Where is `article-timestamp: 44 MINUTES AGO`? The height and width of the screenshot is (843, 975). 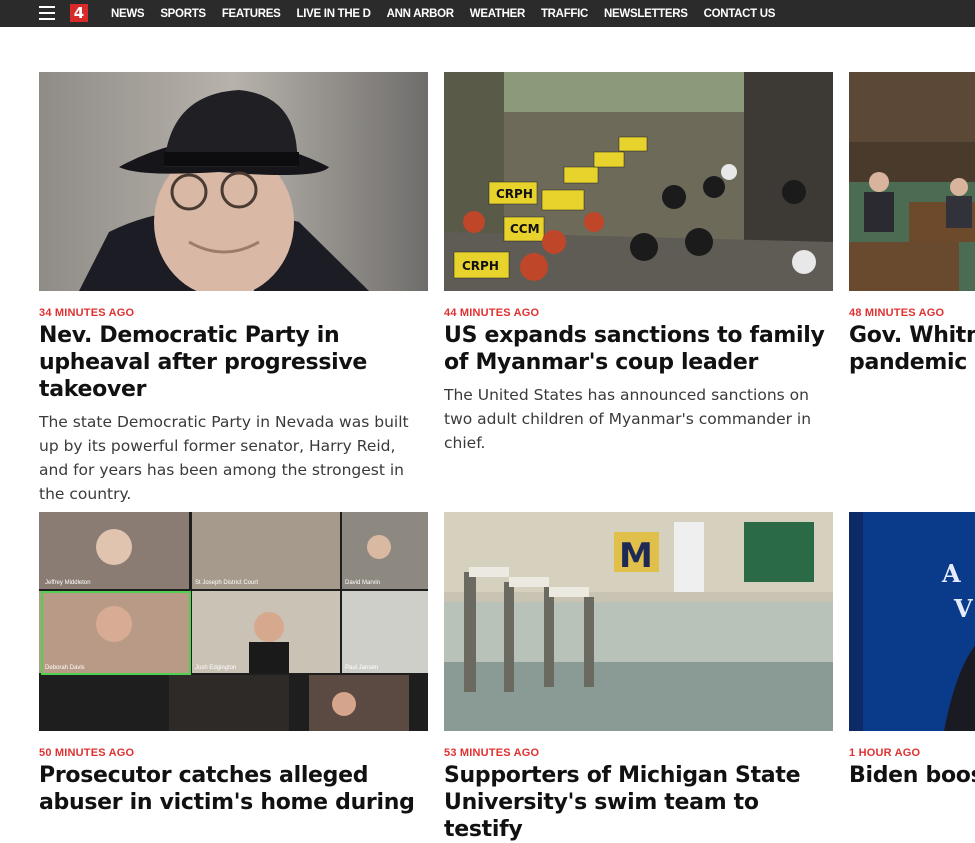
article-timestamp: 44 MINUTES AGO is located at coordinates (492, 313).